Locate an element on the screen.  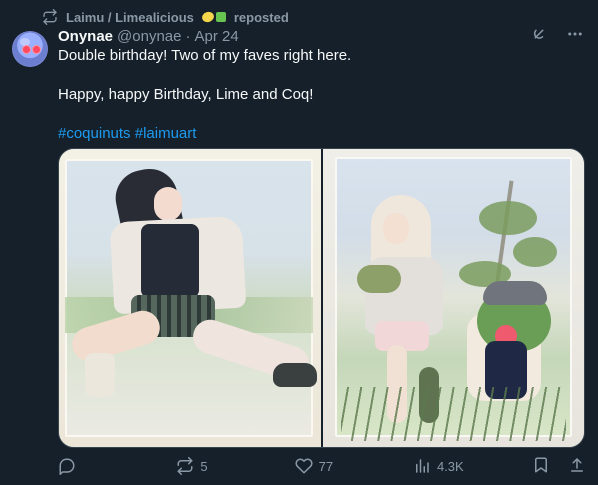
grok-icon is located at coordinates (539, 34).